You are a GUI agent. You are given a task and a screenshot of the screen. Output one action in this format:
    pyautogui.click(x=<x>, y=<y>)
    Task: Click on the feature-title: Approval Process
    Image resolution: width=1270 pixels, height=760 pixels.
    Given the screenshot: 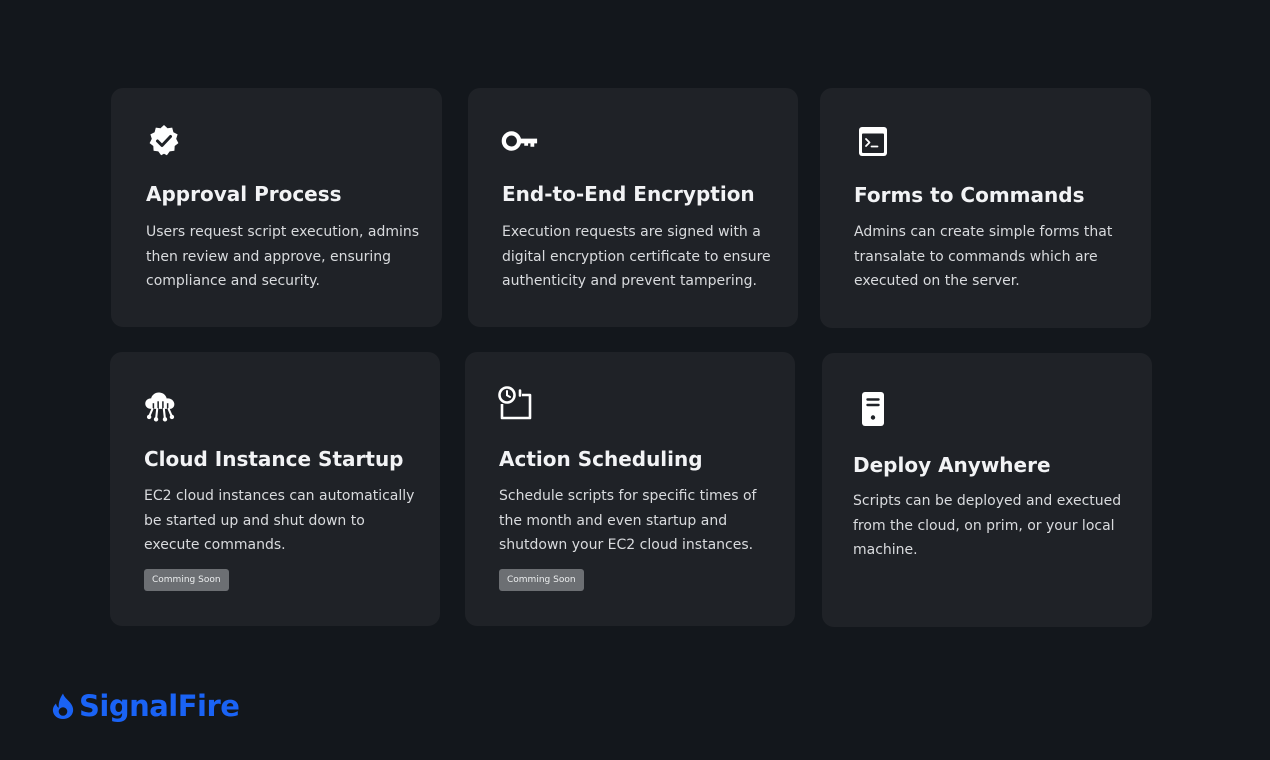 What is the action you would take?
    pyautogui.click(x=244, y=194)
    